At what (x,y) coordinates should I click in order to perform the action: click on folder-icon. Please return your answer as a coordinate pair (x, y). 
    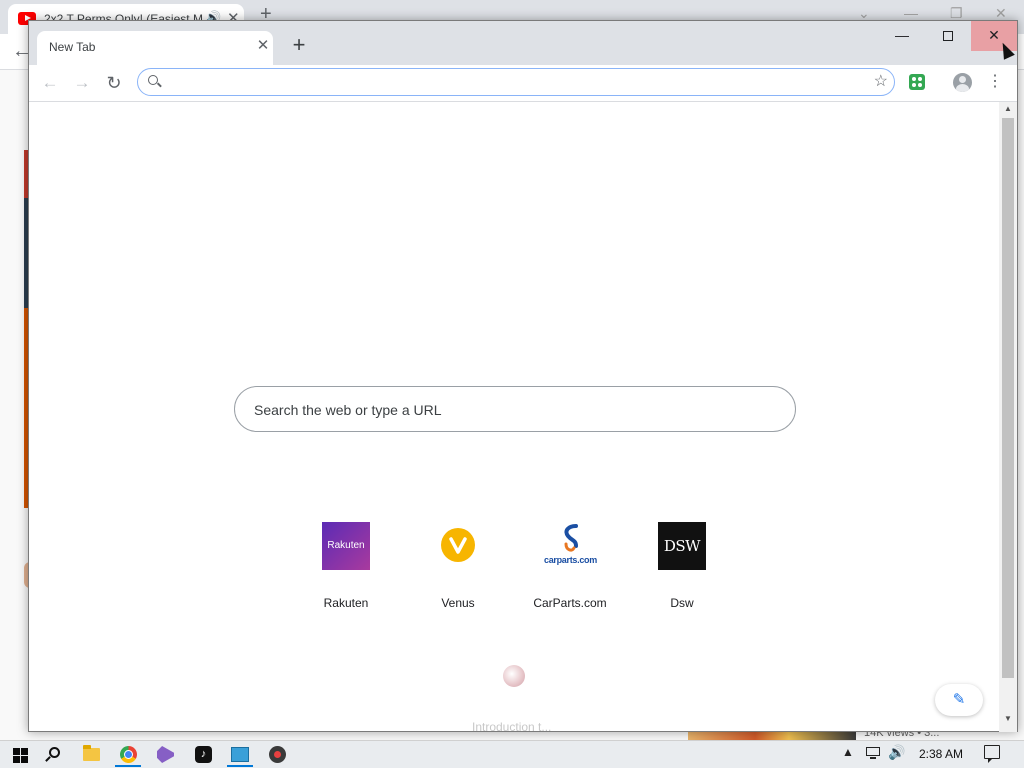
    Looking at the image, I should click on (91, 753).